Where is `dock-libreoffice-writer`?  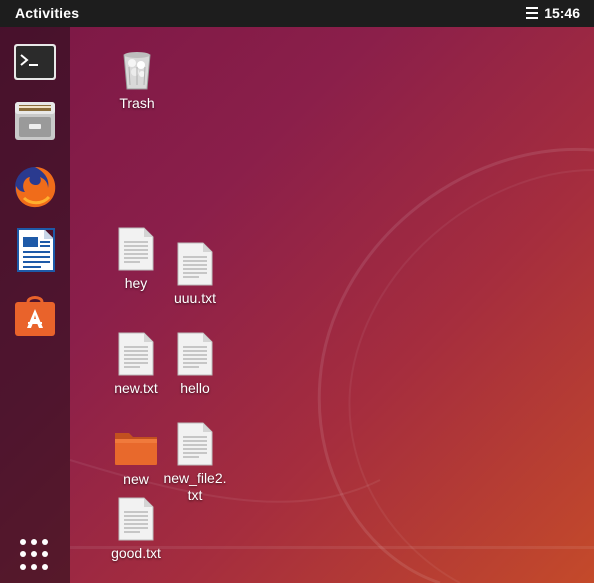 dock-libreoffice-writer is located at coordinates (35, 250).